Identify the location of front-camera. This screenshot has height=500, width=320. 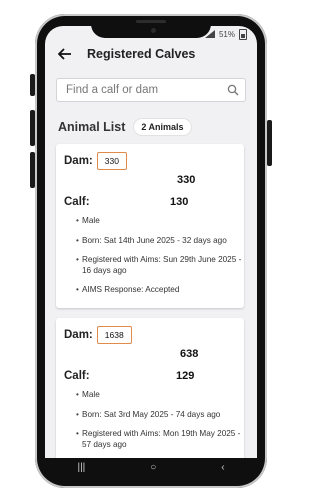
(153, 30).